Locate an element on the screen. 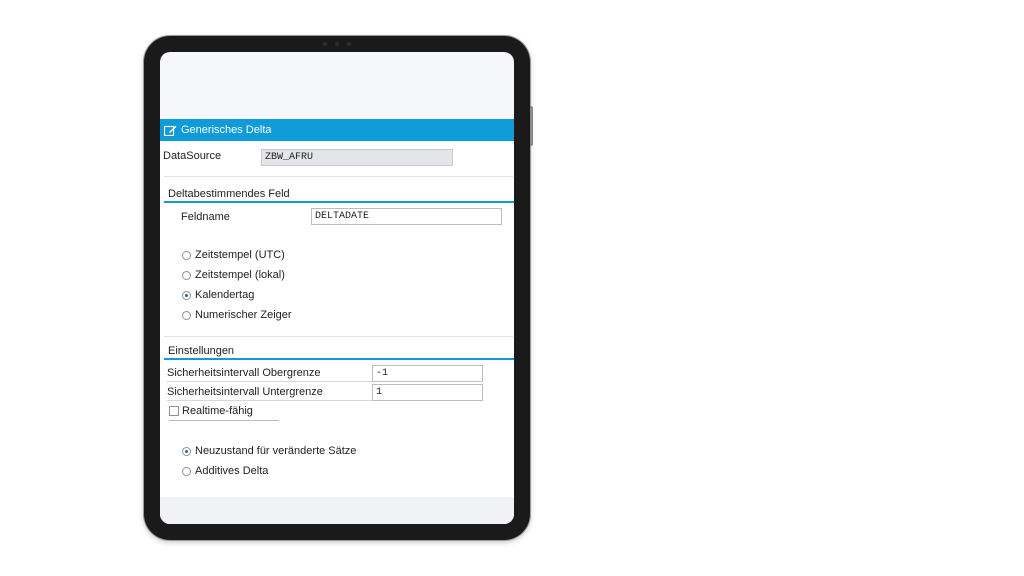 The height and width of the screenshot is (576, 1024). radio-additives-delta: Additives Delta is located at coordinates (225, 471).